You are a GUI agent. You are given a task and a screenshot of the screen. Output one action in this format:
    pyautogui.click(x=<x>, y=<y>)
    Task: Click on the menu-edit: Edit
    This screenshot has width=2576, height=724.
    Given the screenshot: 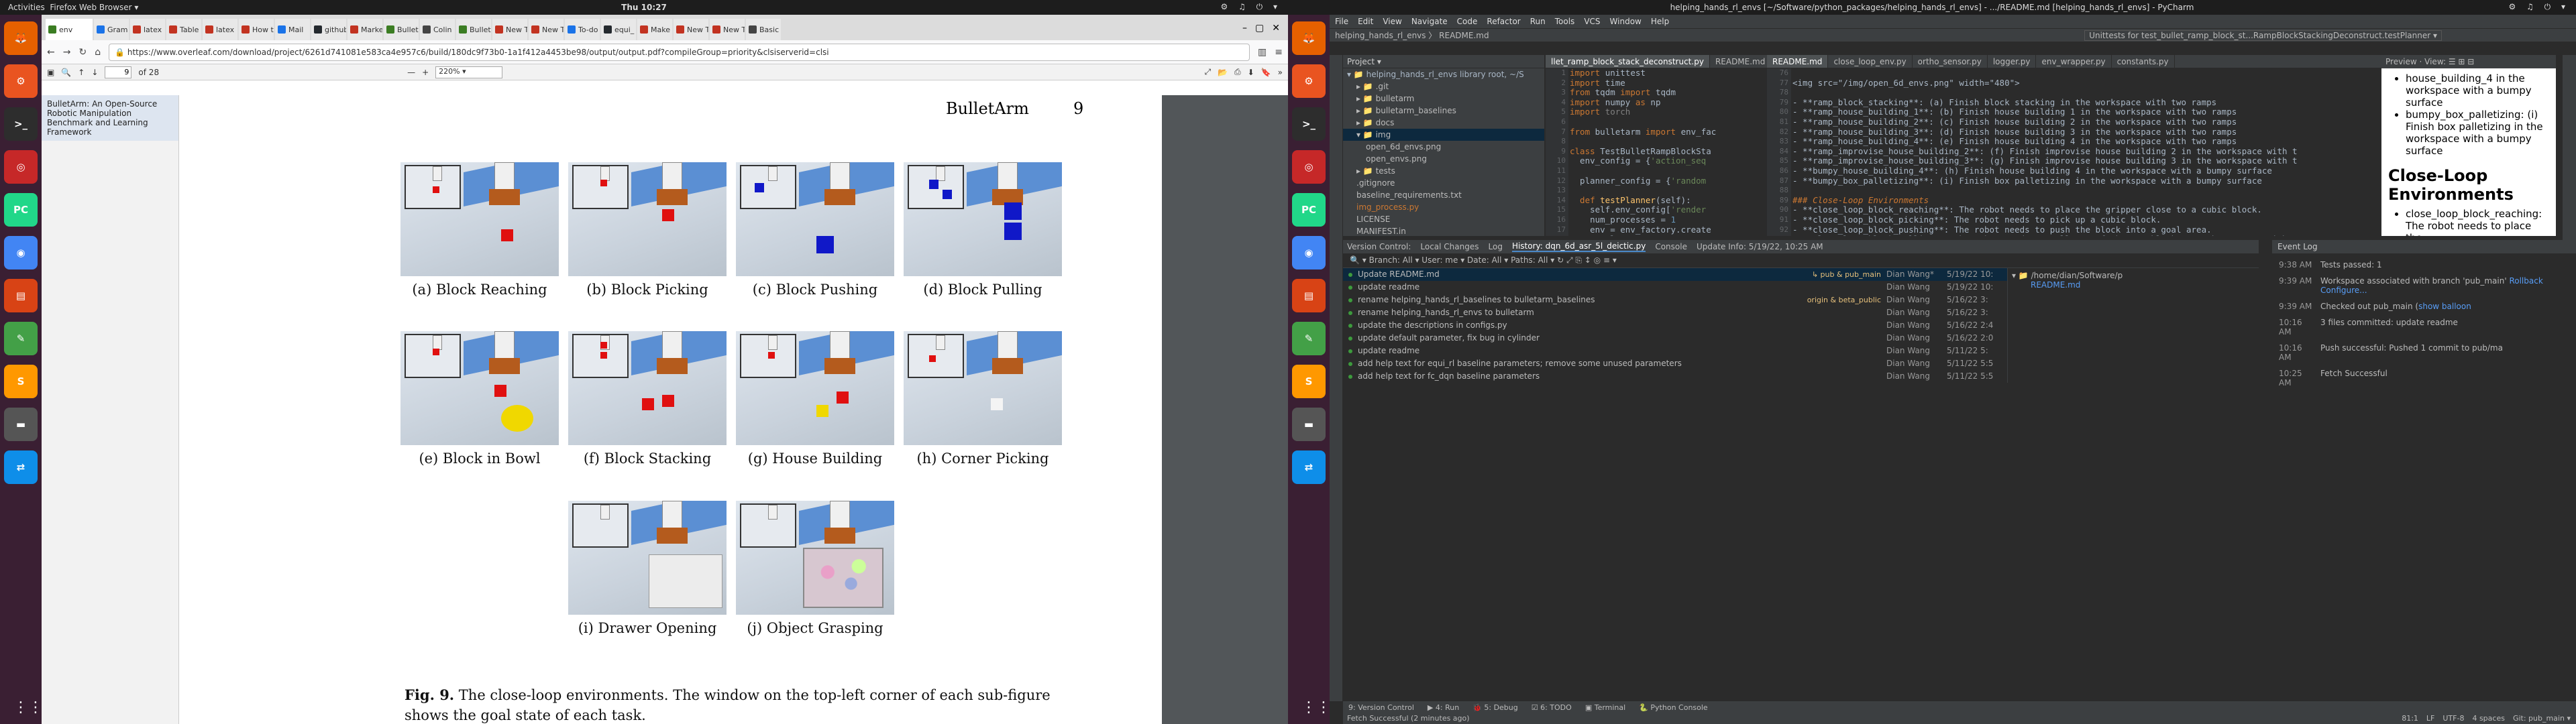 What is the action you would take?
    pyautogui.click(x=1365, y=21)
    